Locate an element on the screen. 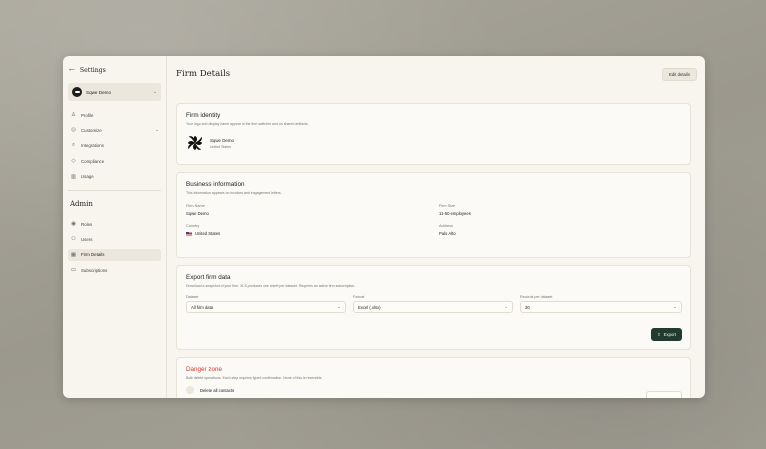 The image size is (766, 449). field-firm-size: Firm Size 11-50 employees is located at coordinates (560, 210).